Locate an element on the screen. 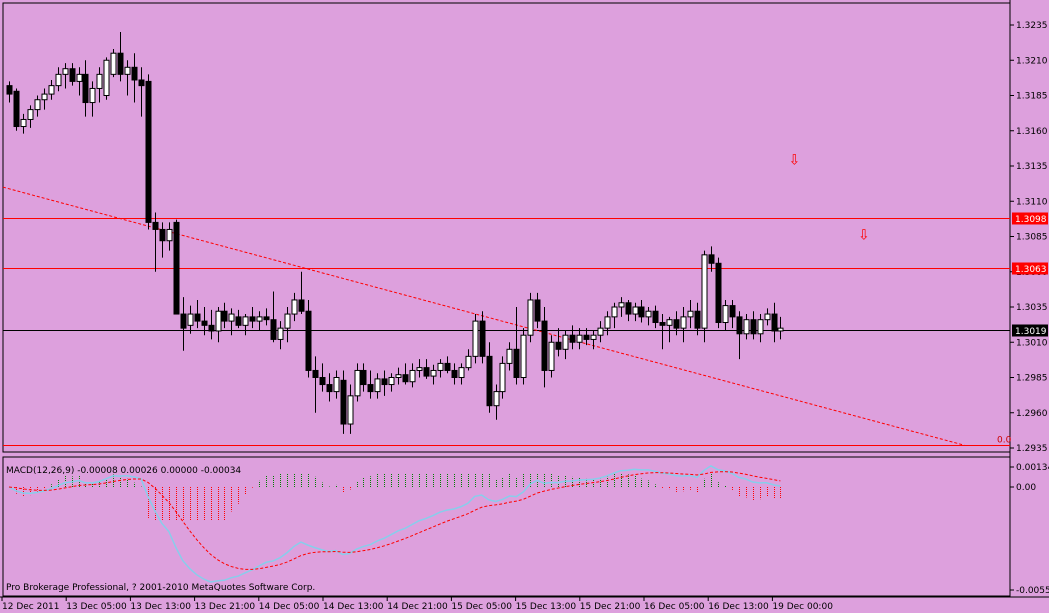 This screenshot has height=613, width=1049. price-tick-label: 1.3085 is located at coordinates (1032, 238).